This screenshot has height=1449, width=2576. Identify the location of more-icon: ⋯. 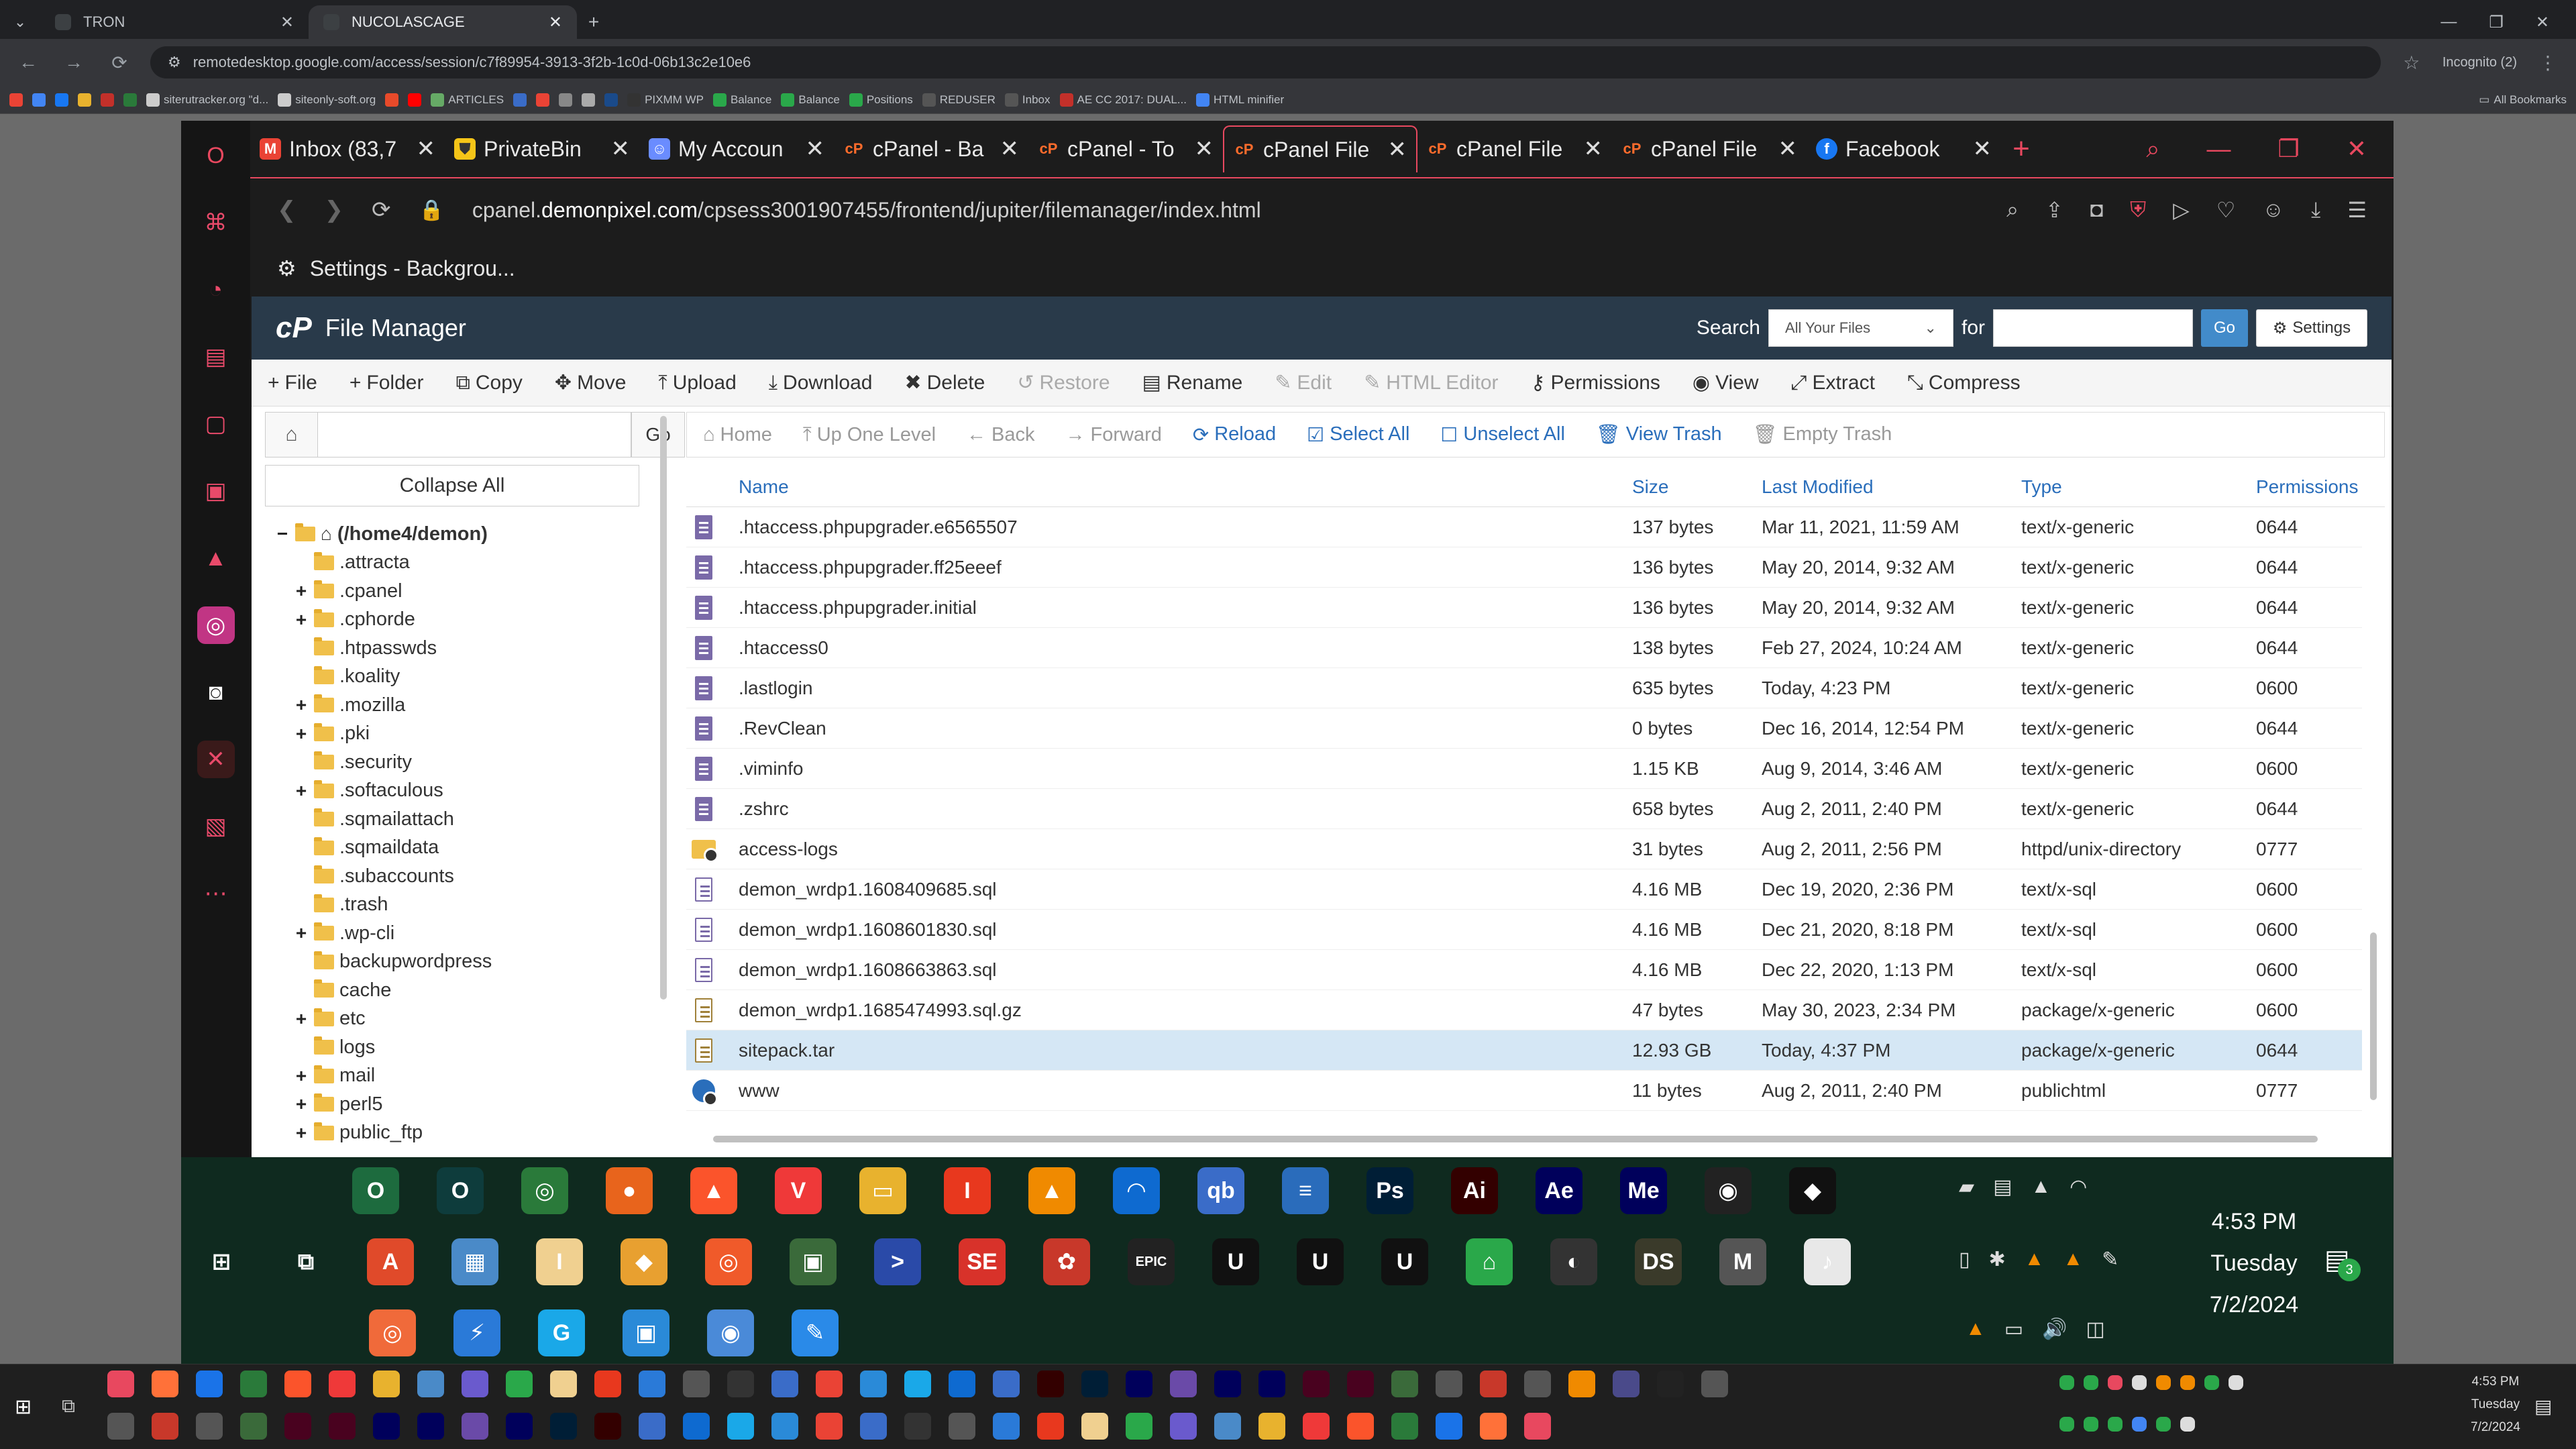
(216, 893).